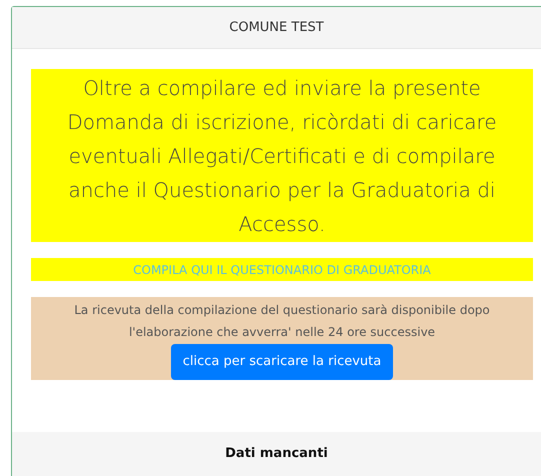  Describe the element at coordinates (276, 454) in the screenshot. I see `missing-data-title: Dati mancanti` at that location.